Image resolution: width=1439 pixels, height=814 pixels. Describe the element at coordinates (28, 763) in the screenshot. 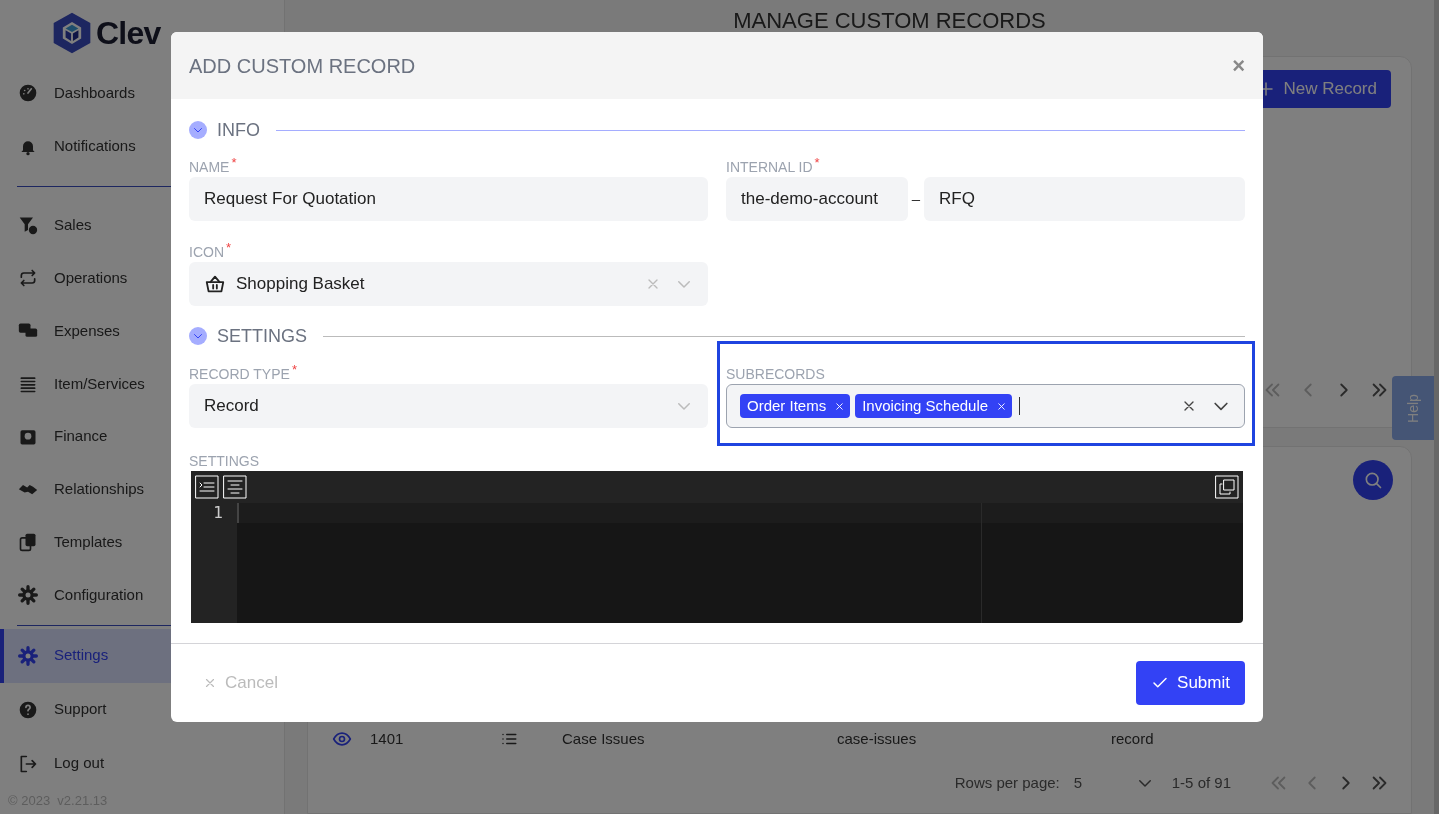

I see `logout-icon` at that location.